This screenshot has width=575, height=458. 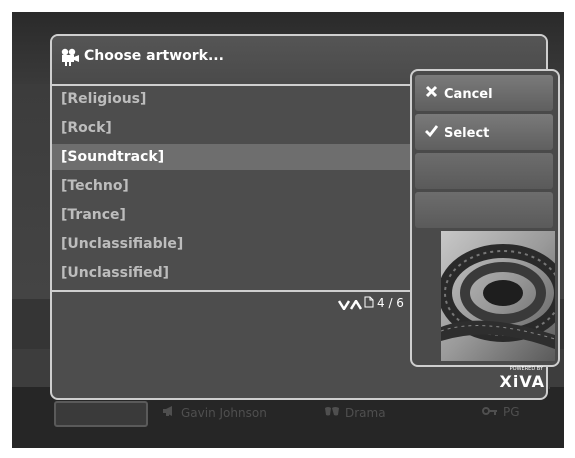 What do you see at coordinates (523, 381) in the screenshot?
I see `logo-text: XiVA` at bounding box center [523, 381].